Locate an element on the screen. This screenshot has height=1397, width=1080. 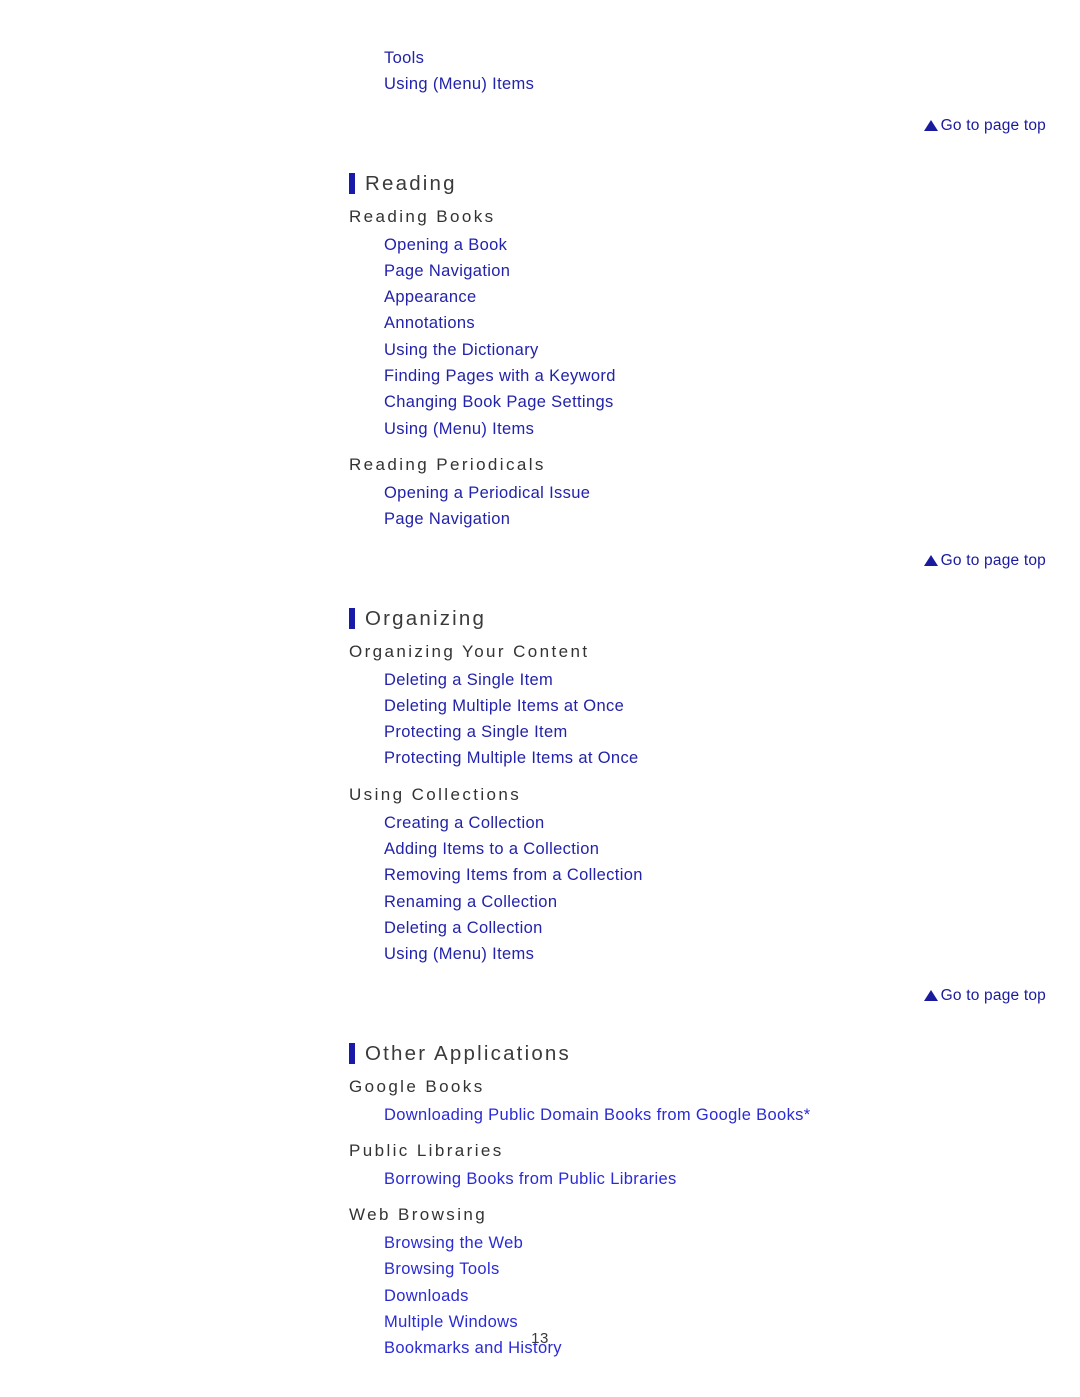
subsection-heading: Organizing Your Content is located at coordinates (469, 651).